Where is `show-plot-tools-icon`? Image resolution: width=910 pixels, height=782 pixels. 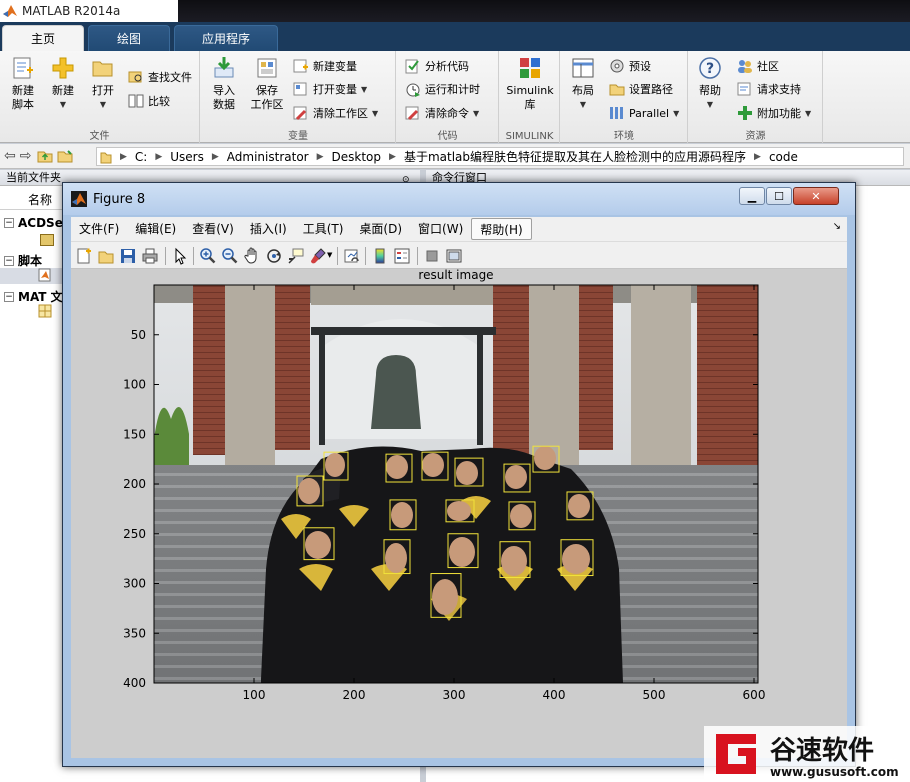
show-plot-tools-icon is located at coordinates (454, 256).